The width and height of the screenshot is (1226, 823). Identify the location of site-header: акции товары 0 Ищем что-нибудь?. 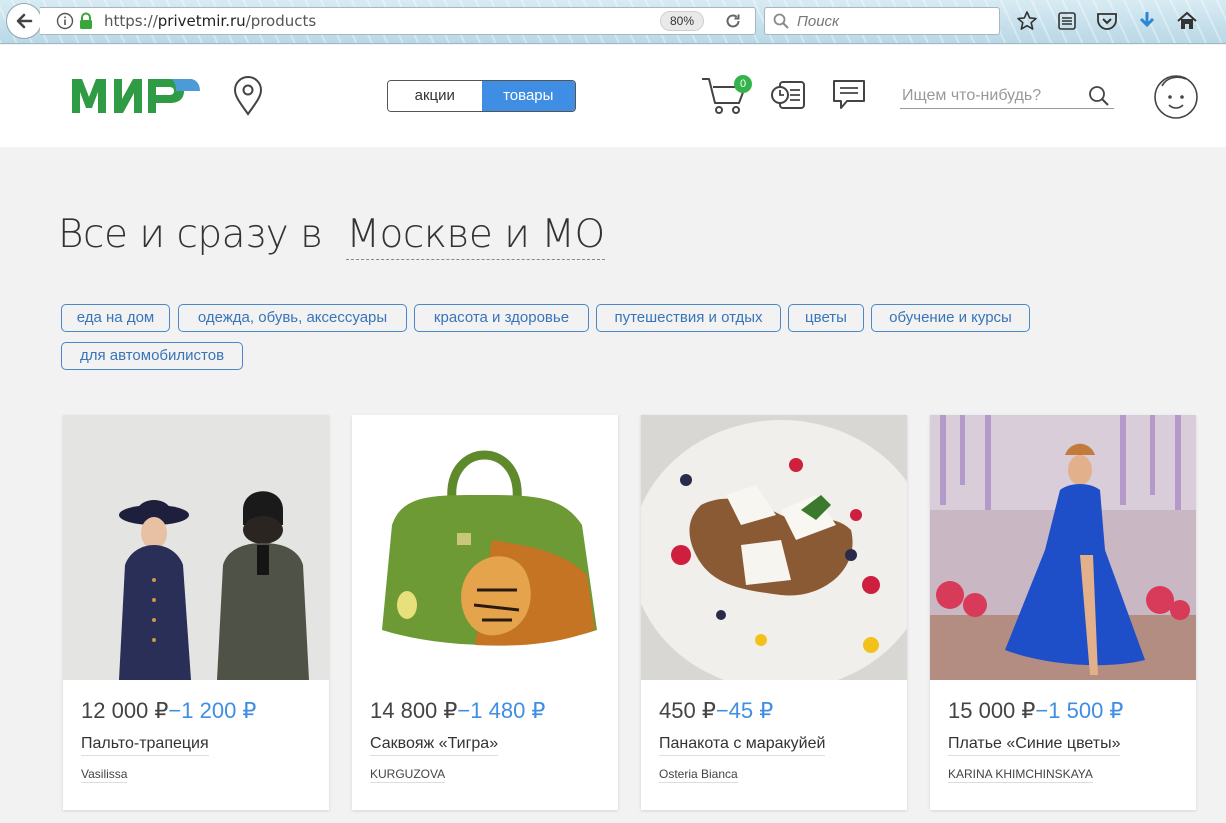
(613, 96).